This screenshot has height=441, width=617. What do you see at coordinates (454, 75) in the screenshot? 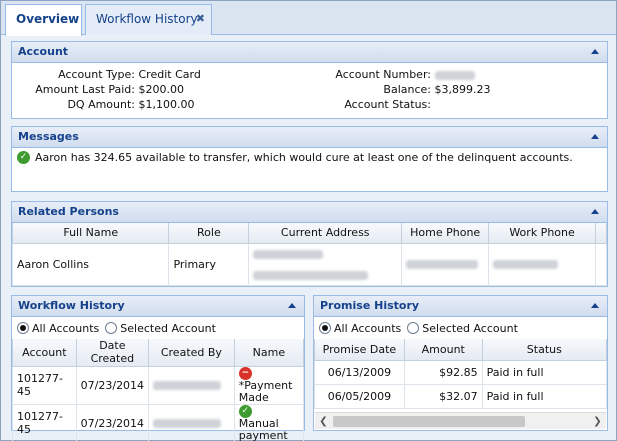
I see `account-number-redacted` at bounding box center [454, 75].